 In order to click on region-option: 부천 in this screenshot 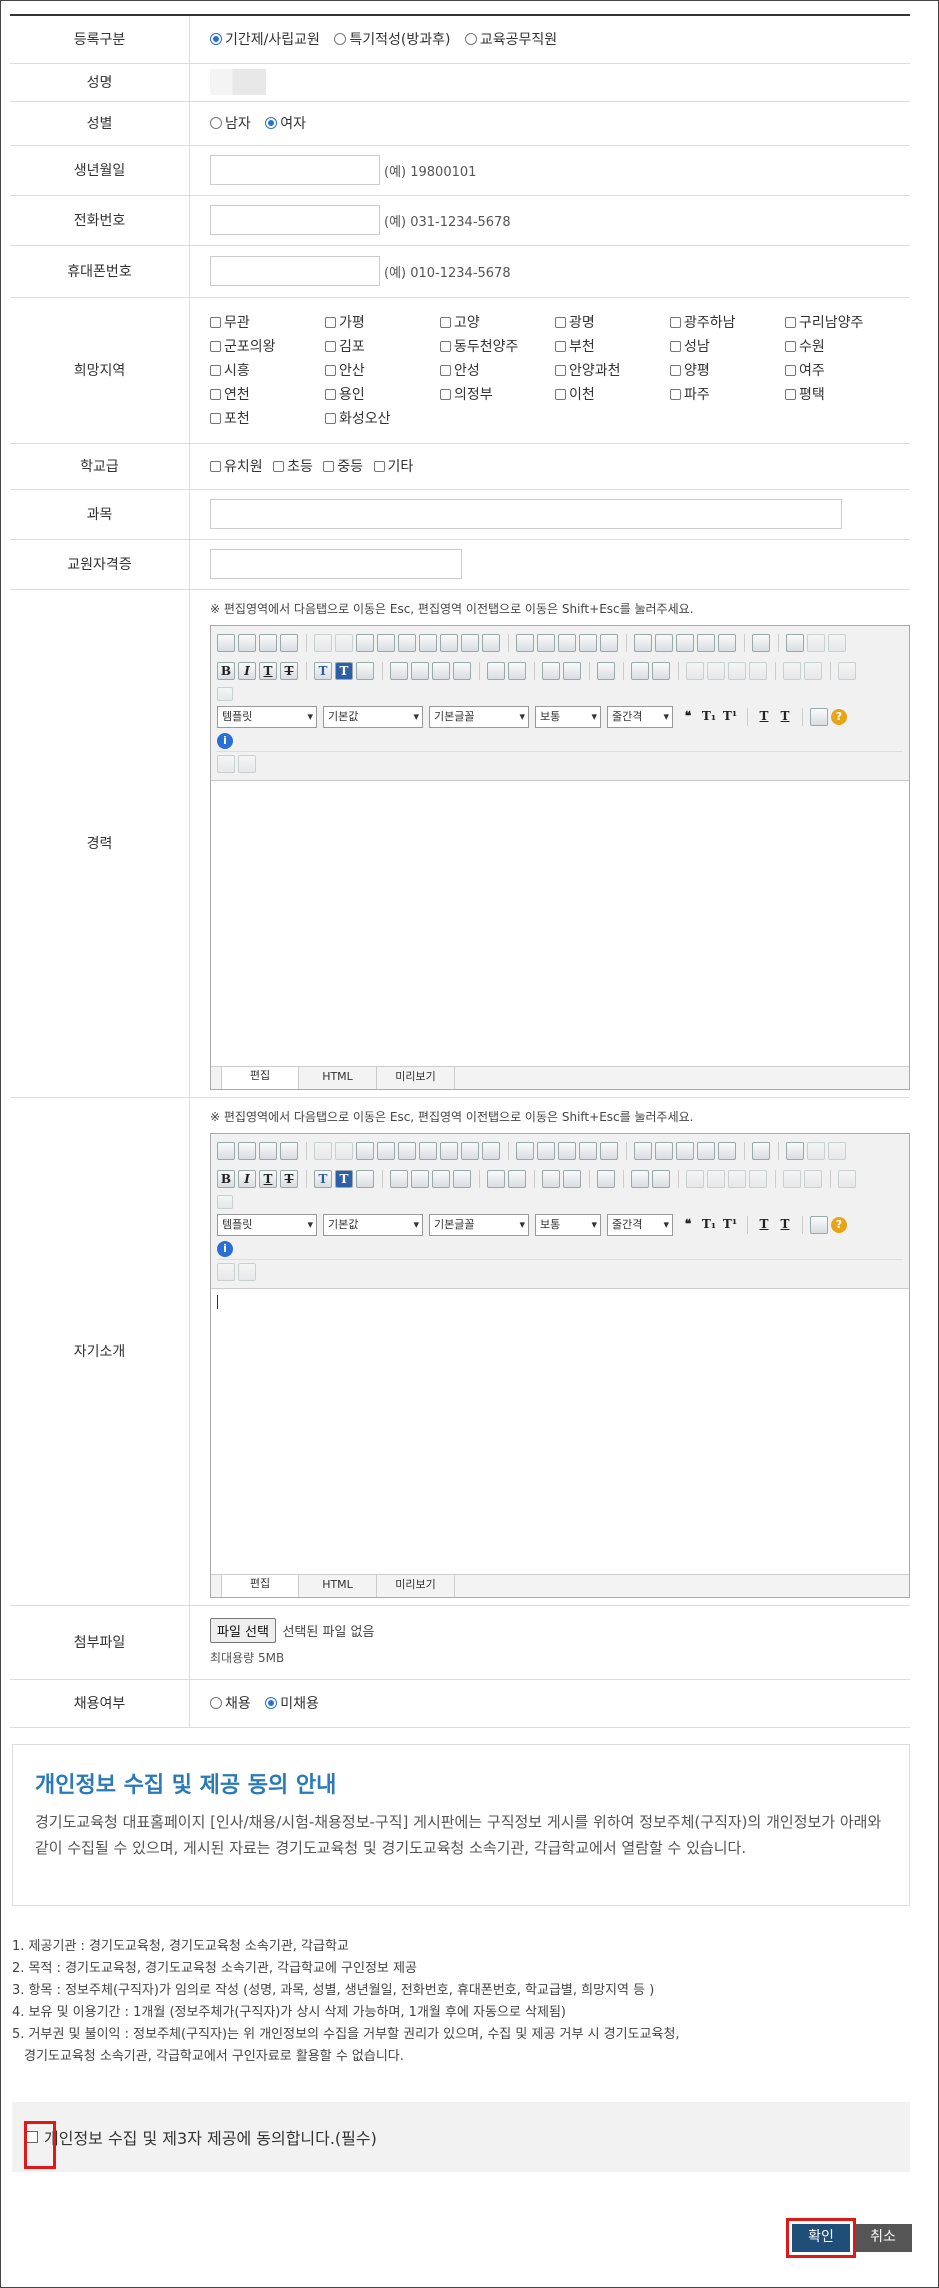, I will do `click(607, 346)`.